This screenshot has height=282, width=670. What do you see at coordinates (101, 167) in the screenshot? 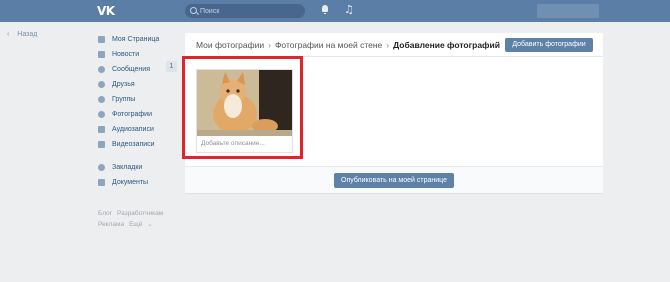
I see `bookmarks-icon` at bounding box center [101, 167].